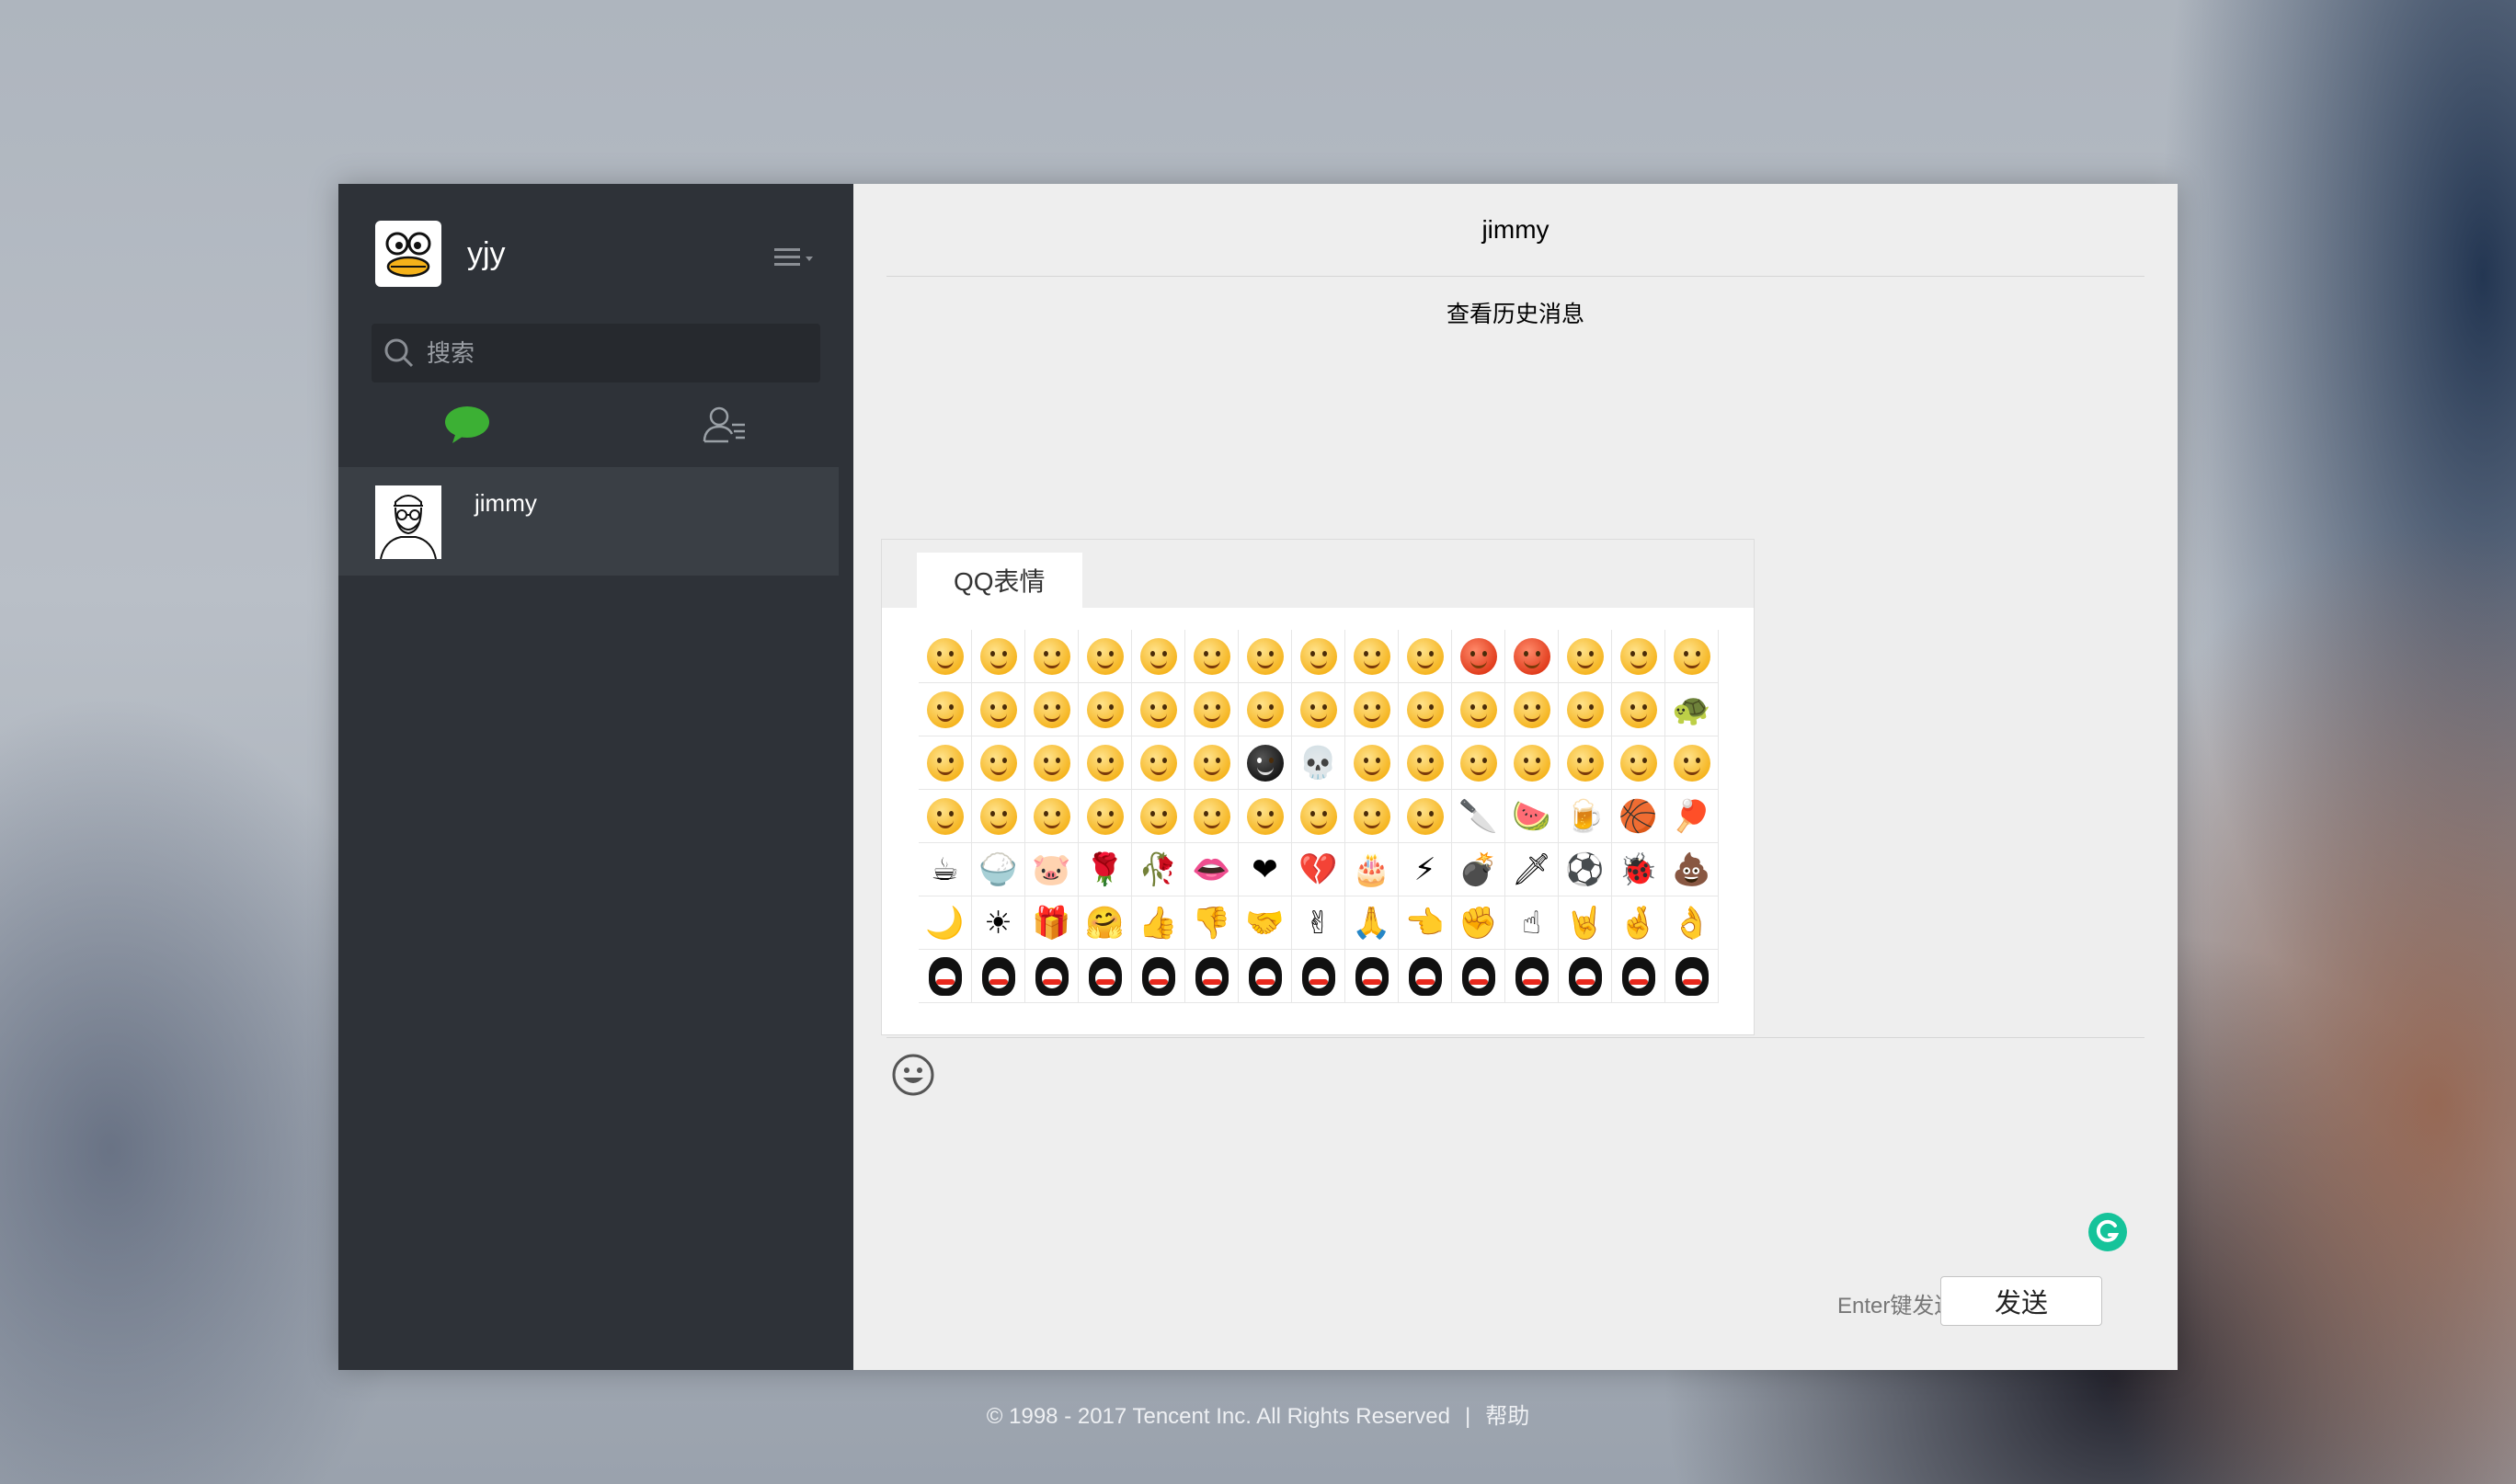 This screenshot has height=1484, width=2516. Describe the element at coordinates (1692, 870) in the screenshot. I see `emoji-poop-icon: 💩` at that location.